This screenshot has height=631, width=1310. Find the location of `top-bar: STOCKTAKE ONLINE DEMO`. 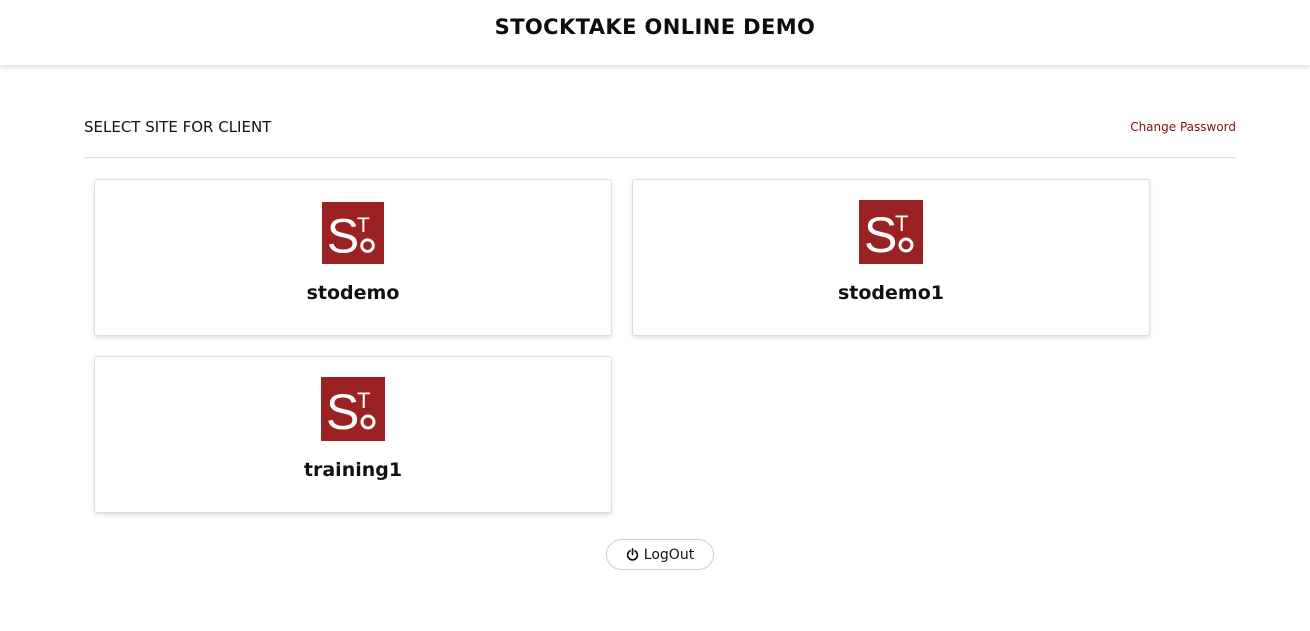

top-bar: STOCKTAKE ONLINE DEMO is located at coordinates (655, 33).